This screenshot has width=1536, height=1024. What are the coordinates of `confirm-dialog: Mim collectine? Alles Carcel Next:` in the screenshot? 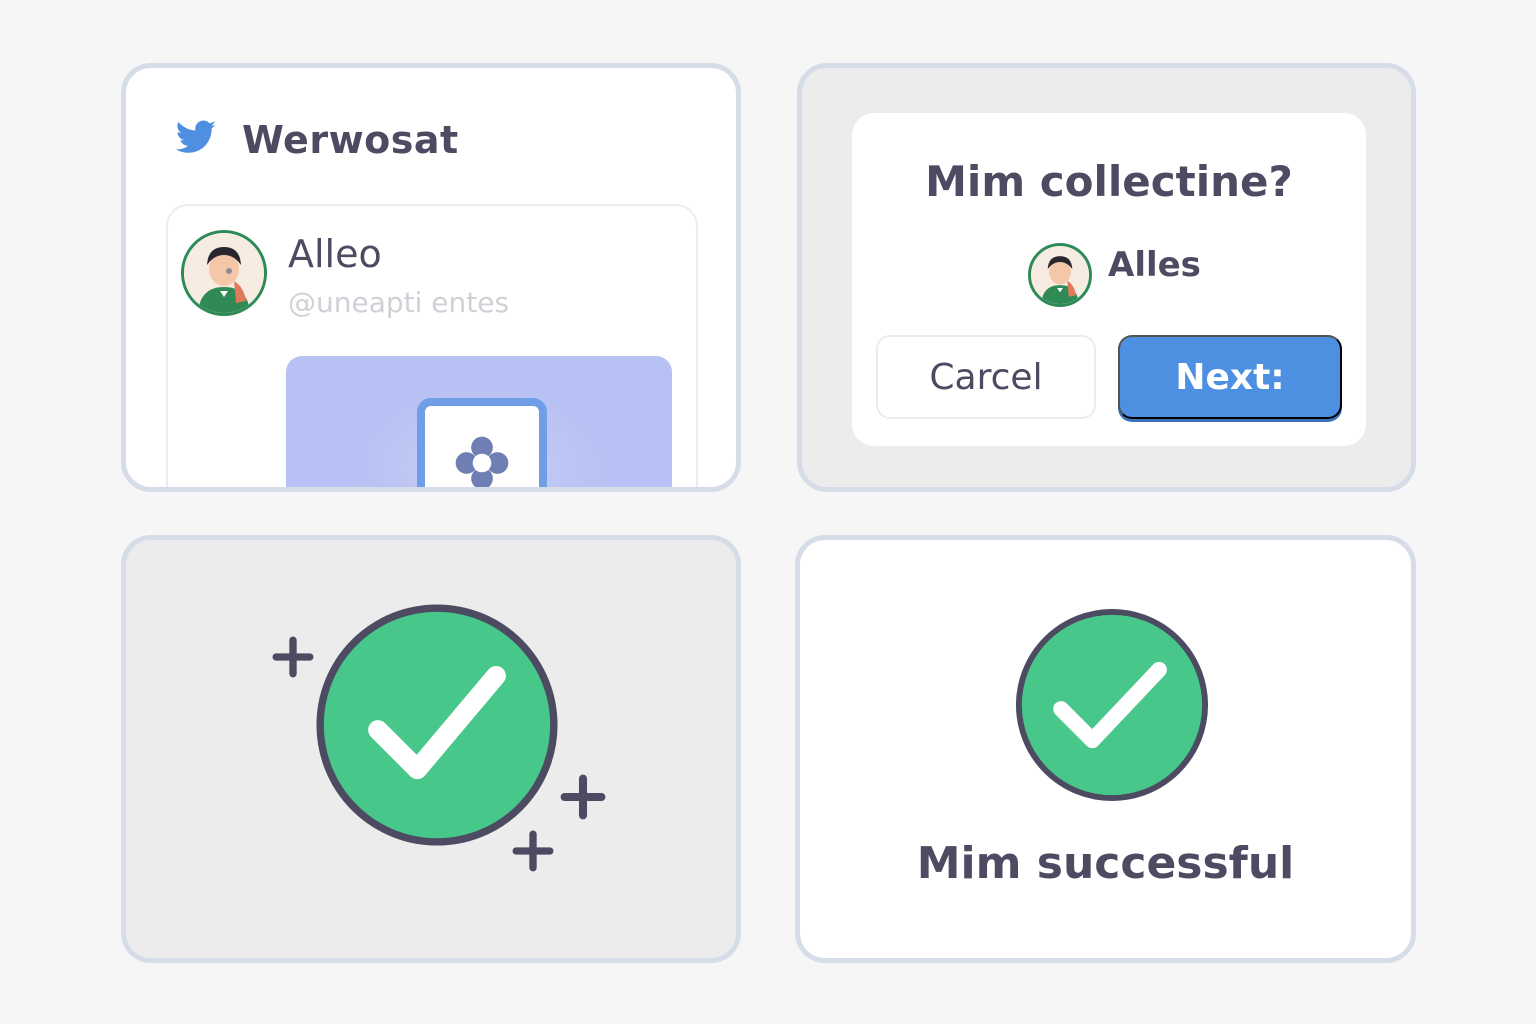 It's located at (1109, 279).